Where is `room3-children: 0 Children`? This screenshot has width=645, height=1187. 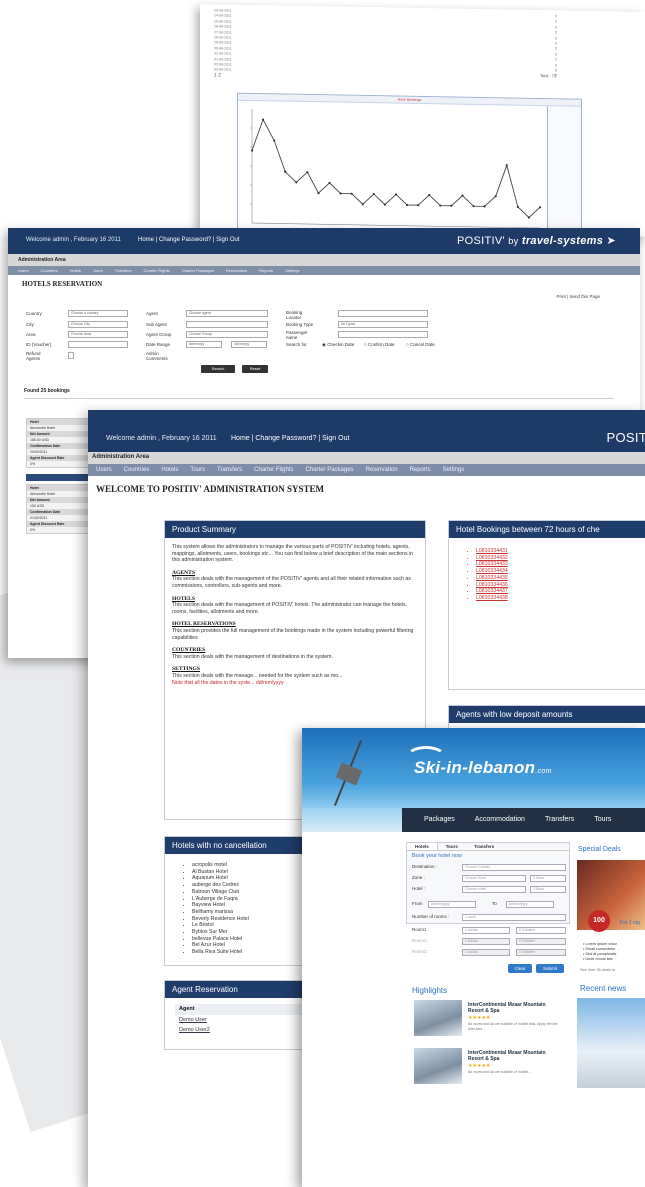 room3-children: 0 Children is located at coordinates (541, 952).